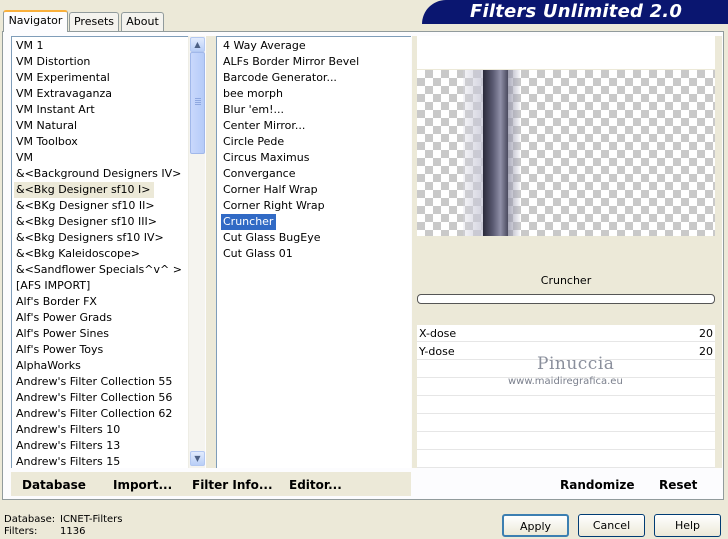 The image size is (728, 539). What do you see at coordinates (25, 158) in the screenshot?
I see `category-item: VM` at bounding box center [25, 158].